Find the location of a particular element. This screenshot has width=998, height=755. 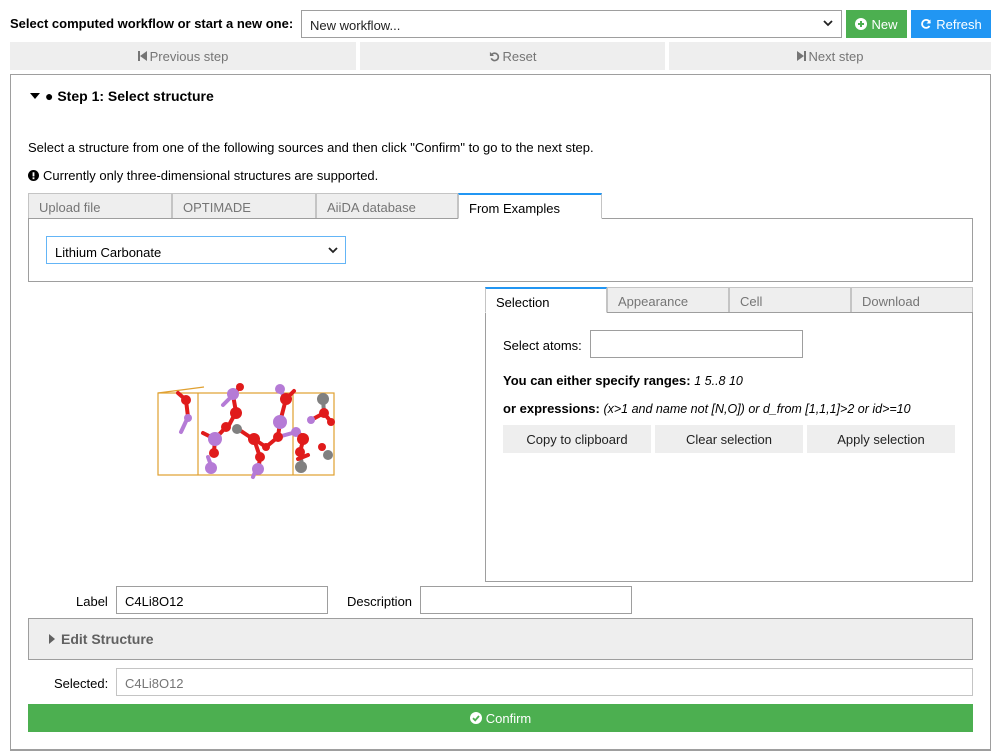

previous-step-label: Previous step is located at coordinates (189, 56).